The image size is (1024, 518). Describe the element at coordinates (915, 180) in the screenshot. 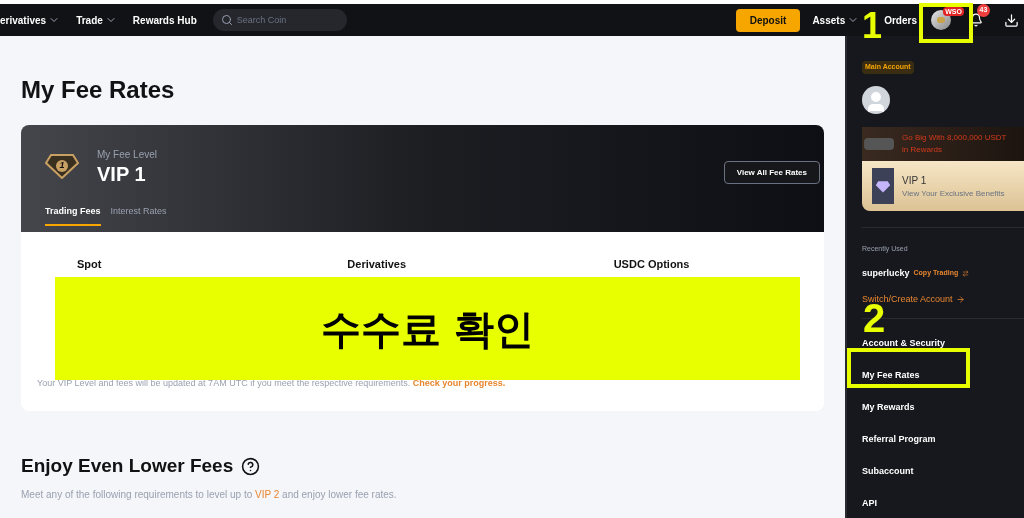

I see `vip-title: VIP 1` at that location.